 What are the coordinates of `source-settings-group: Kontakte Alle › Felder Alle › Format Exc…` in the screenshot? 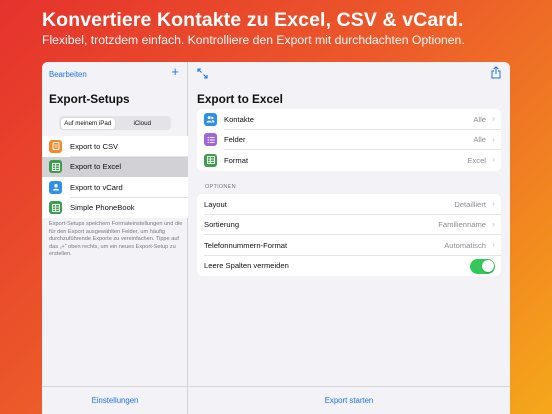 It's located at (349, 140).